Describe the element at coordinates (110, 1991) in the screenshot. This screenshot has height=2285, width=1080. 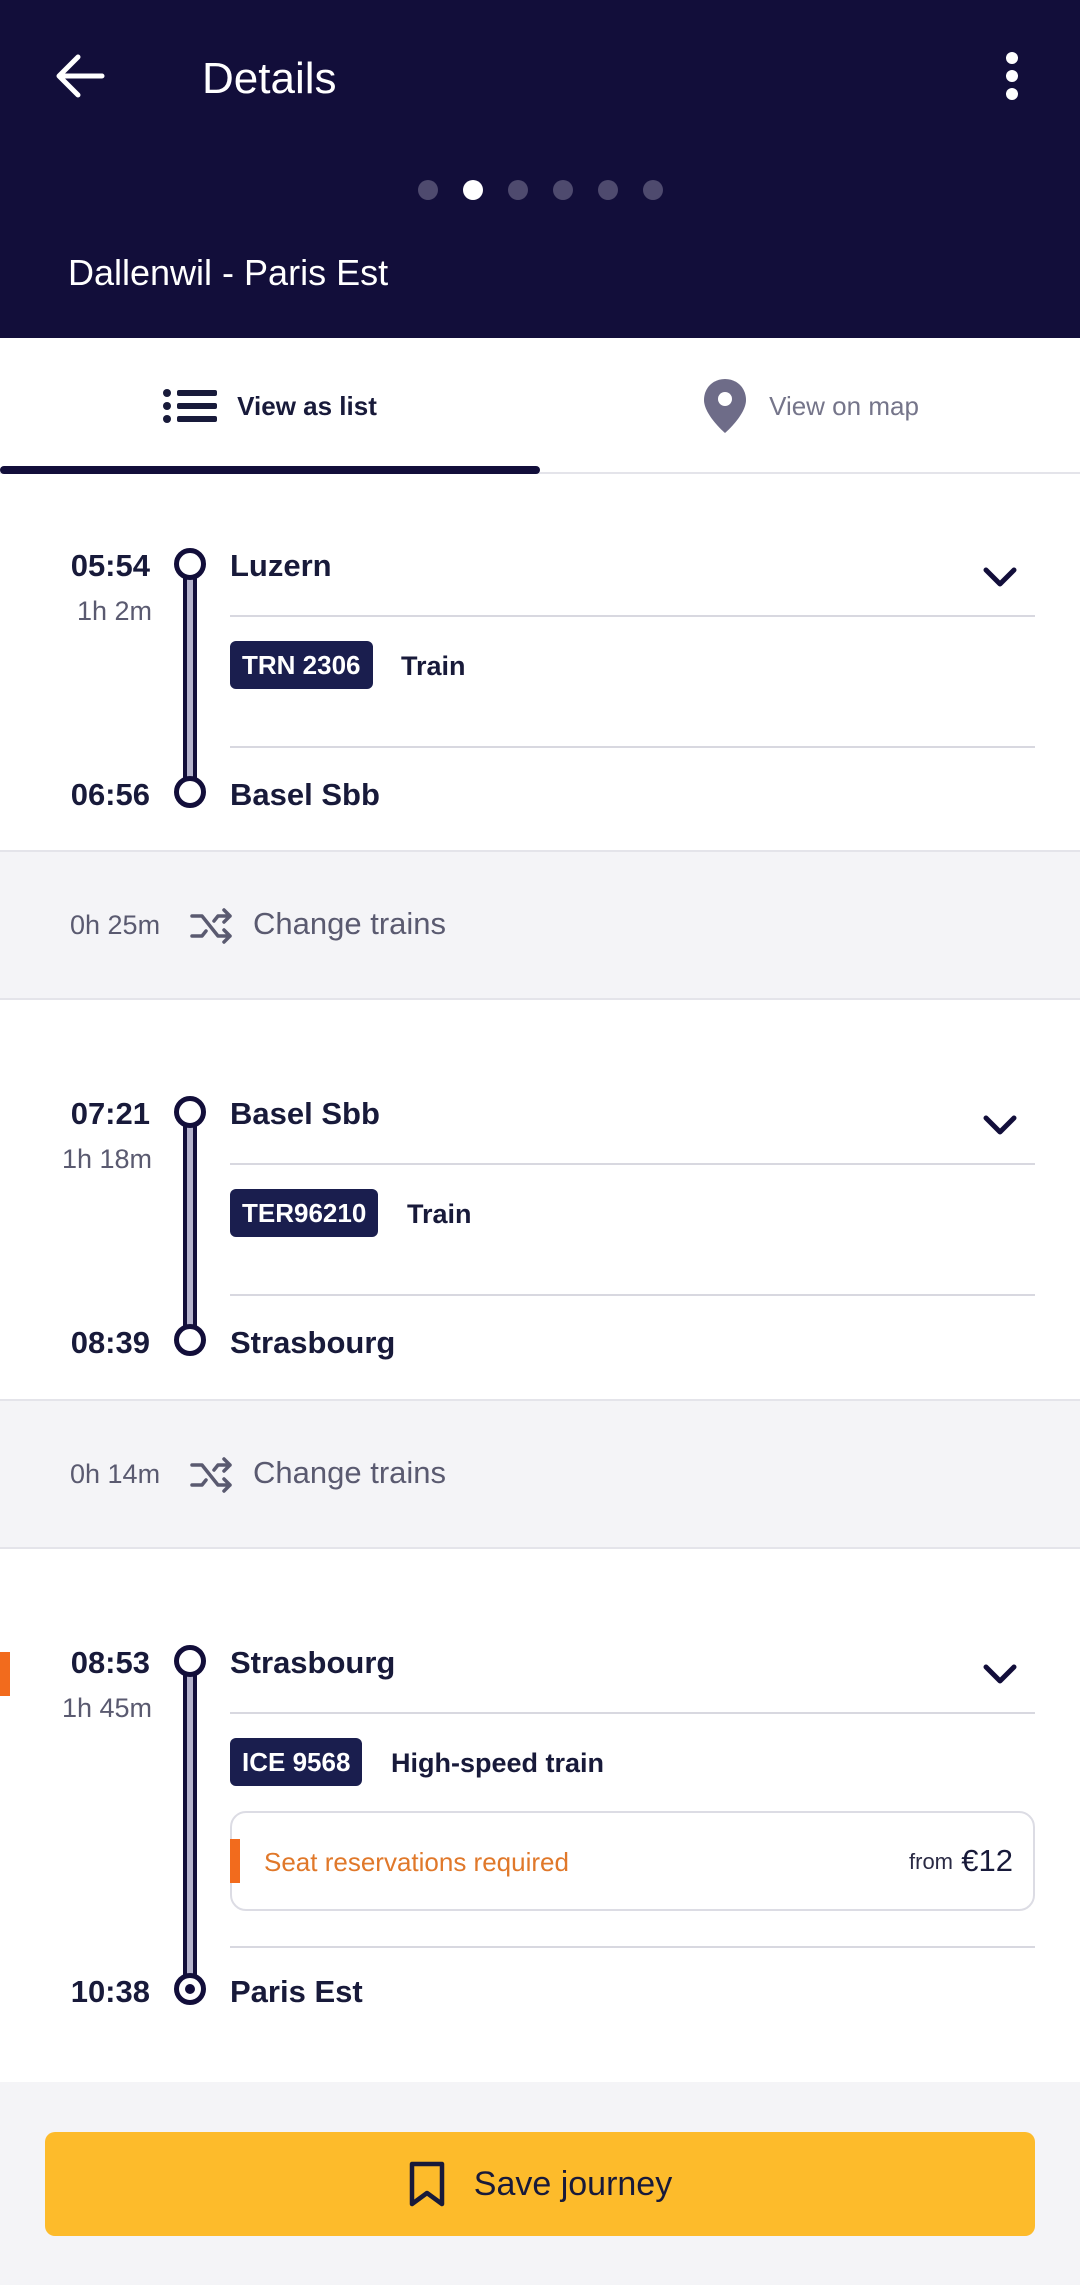
I see `arrival-time: 10:38` at that location.